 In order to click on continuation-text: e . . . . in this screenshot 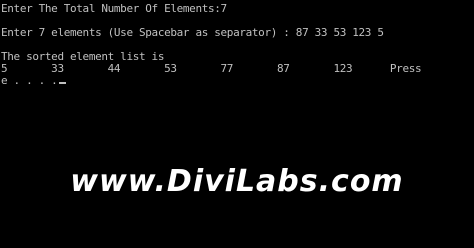, I will do `click(29, 80)`.